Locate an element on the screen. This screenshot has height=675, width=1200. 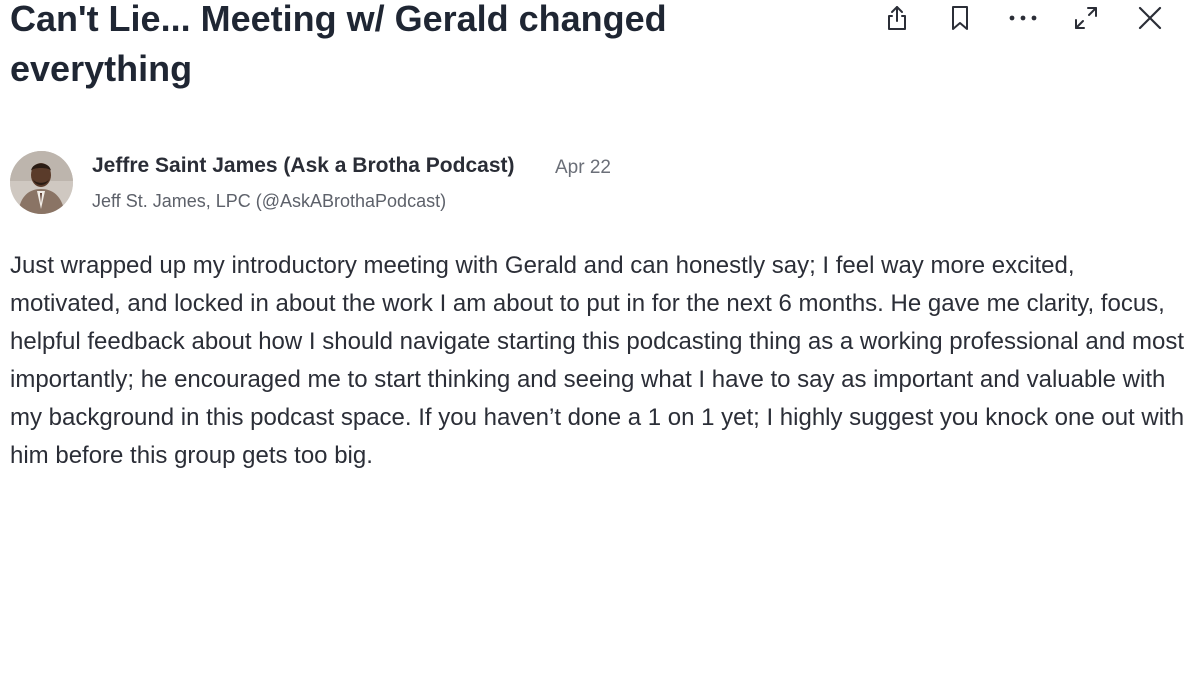
share-button is located at coordinates (897, 18).